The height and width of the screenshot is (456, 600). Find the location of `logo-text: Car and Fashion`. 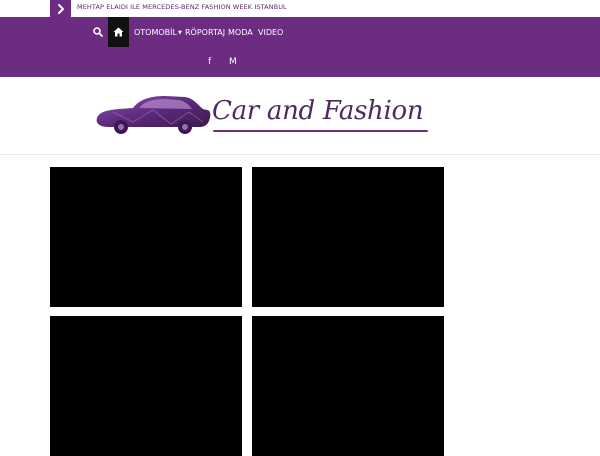

logo-text: Car and Fashion is located at coordinates (318, 111).